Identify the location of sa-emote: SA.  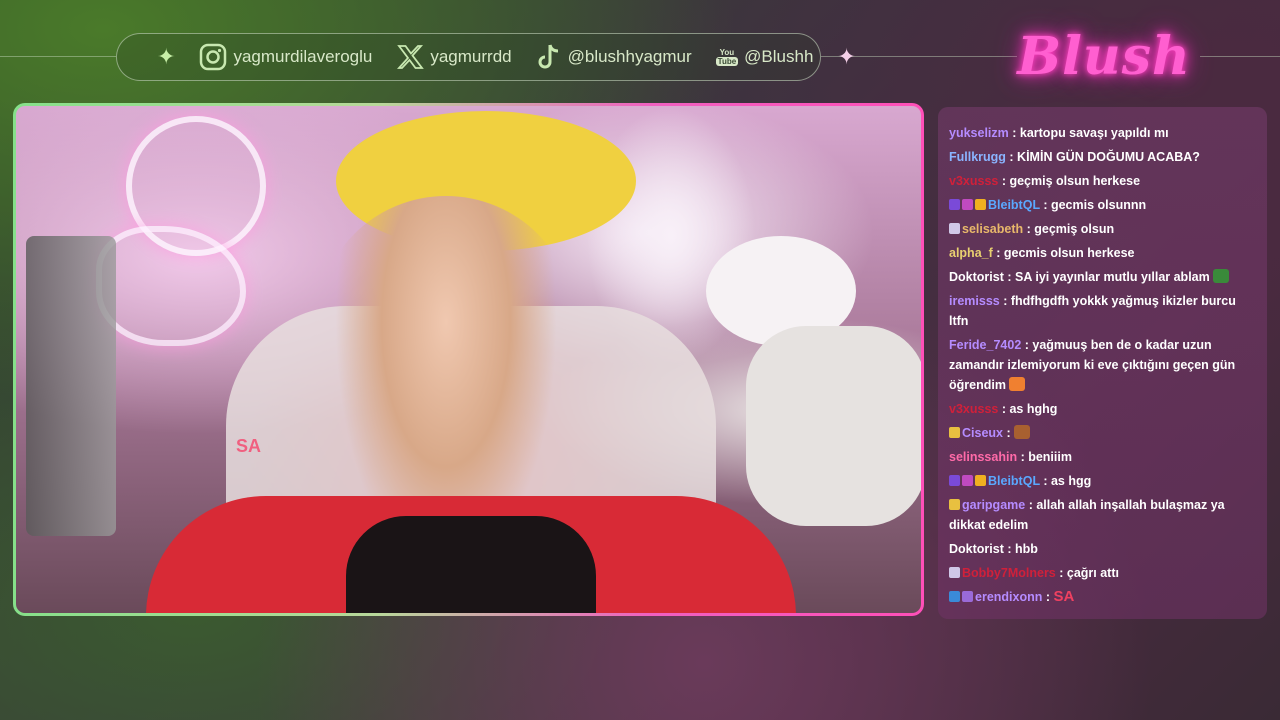
(1064, 596).